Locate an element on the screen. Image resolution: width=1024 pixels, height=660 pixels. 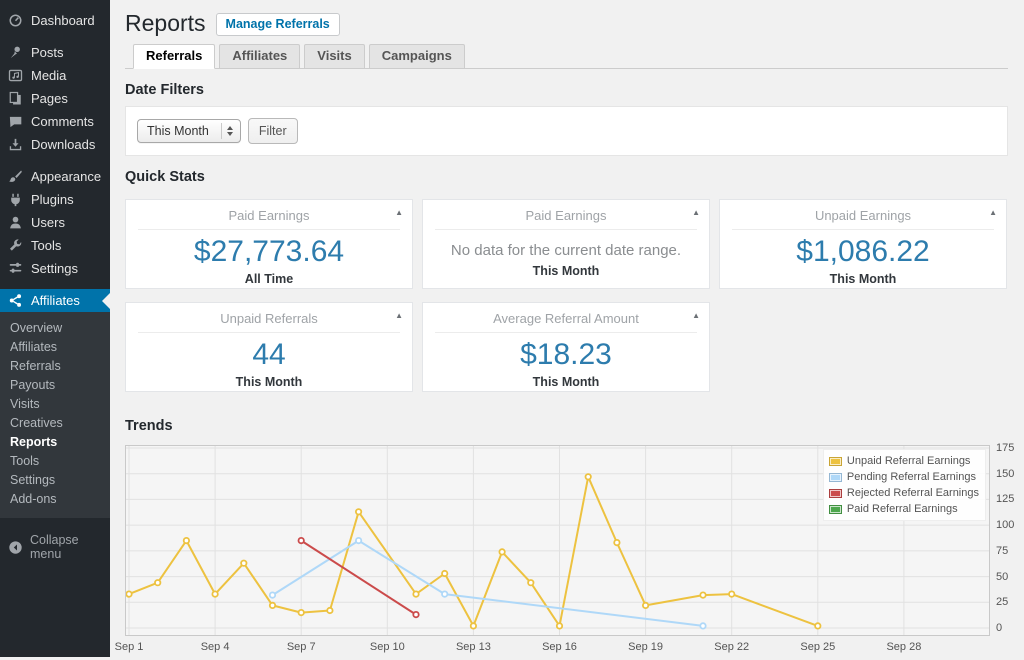
x-tick-label: Sep 19 is located at coordinates (646, 647).